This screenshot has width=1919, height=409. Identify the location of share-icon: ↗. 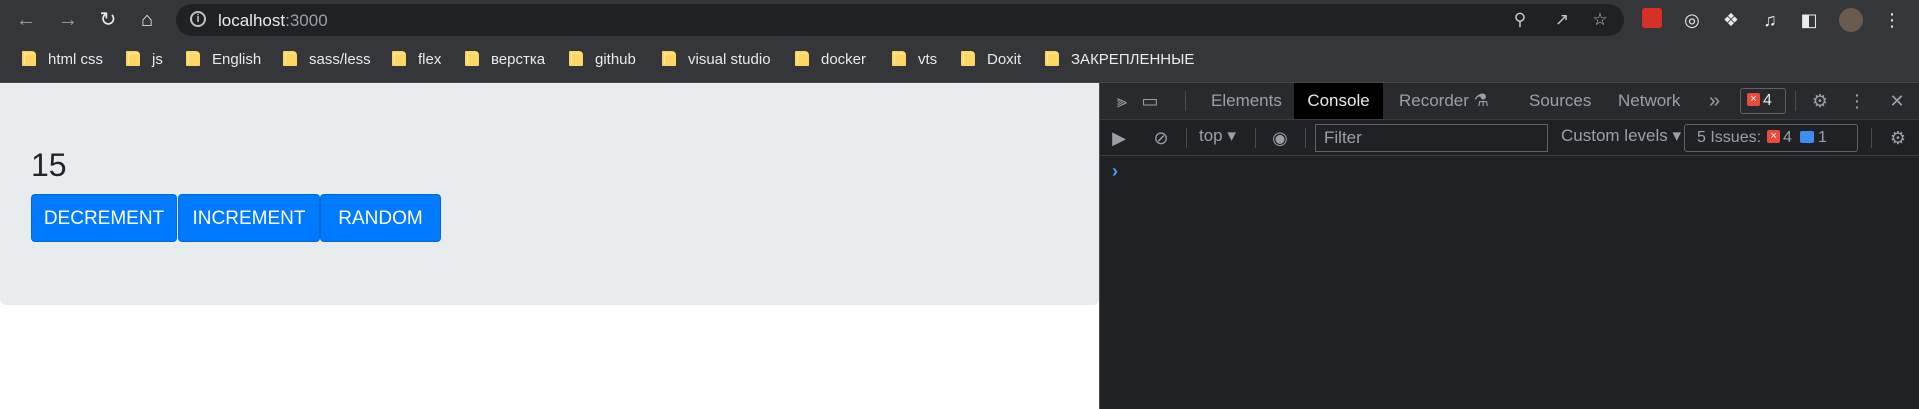
(1562, 20).